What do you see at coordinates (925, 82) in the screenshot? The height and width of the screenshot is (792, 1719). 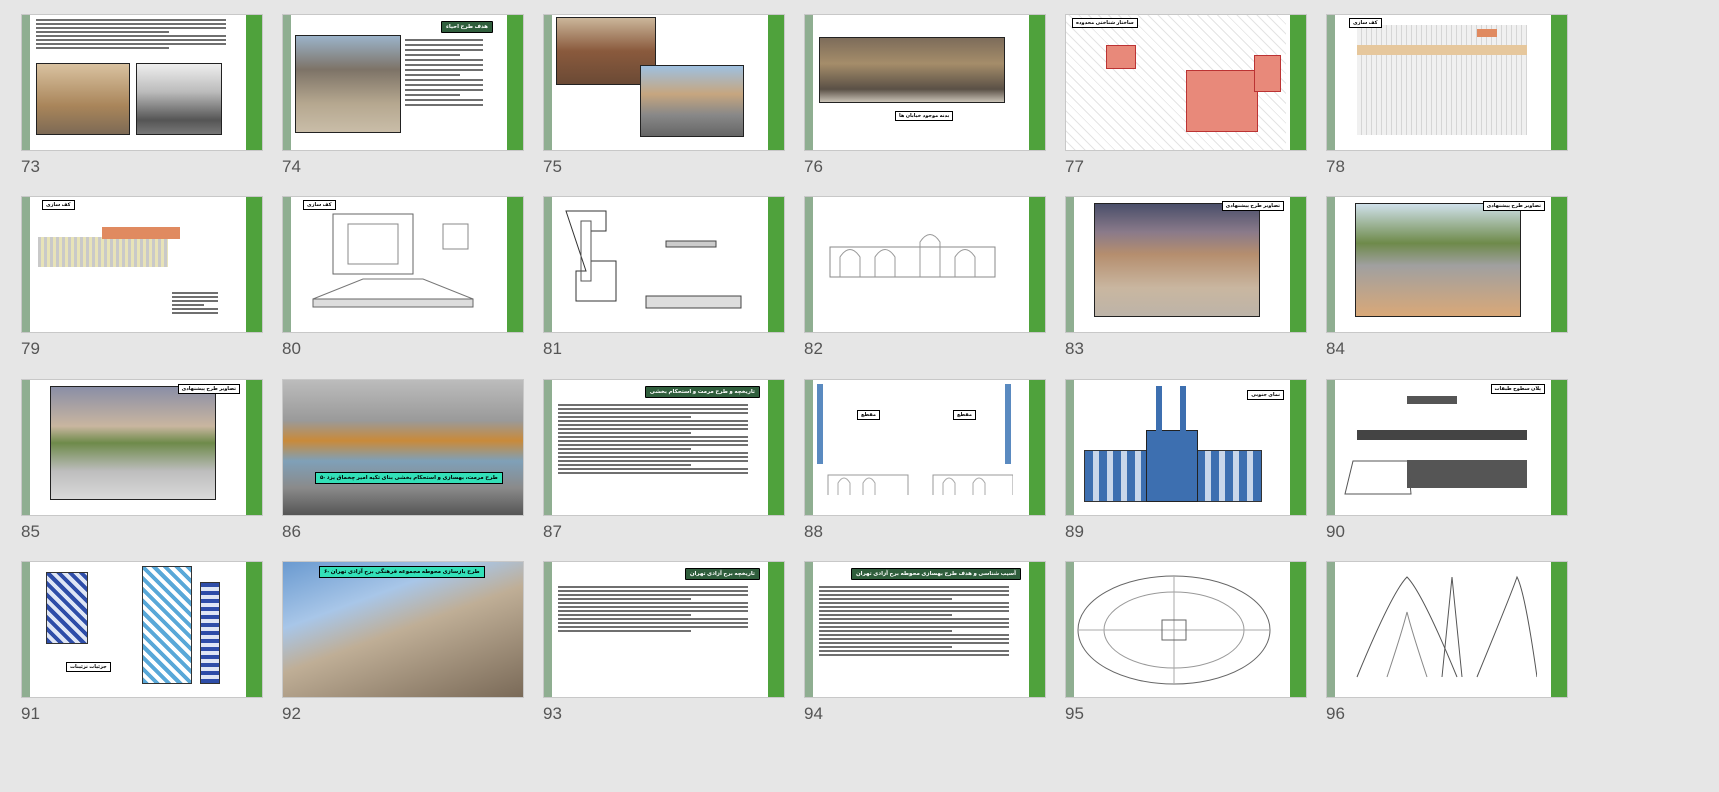 I see `slide-canvas: بدنه موجود خیابان ها` at bounding box center [925, 82].